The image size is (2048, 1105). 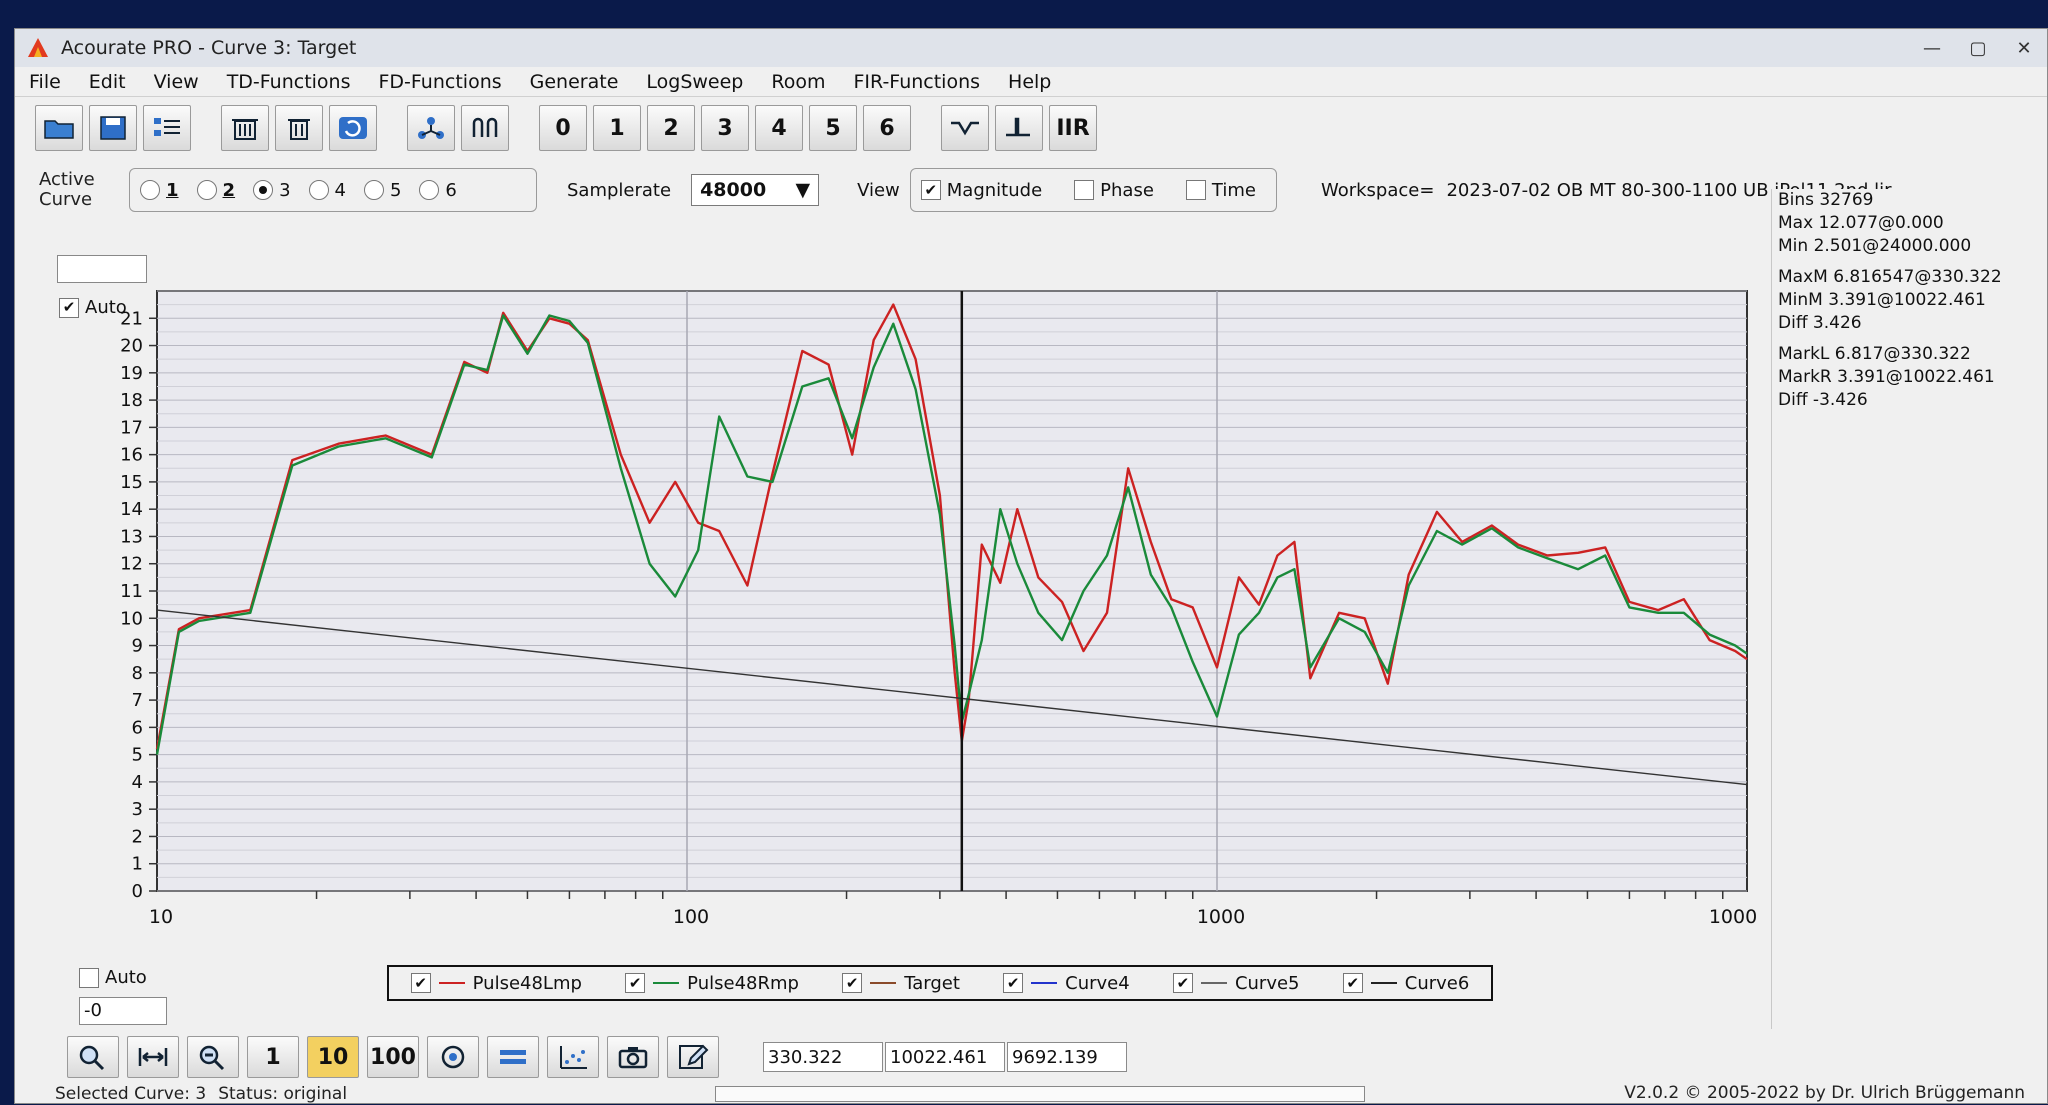 I want to click on samplerate-value: 48000, so click(x=733, y=190).